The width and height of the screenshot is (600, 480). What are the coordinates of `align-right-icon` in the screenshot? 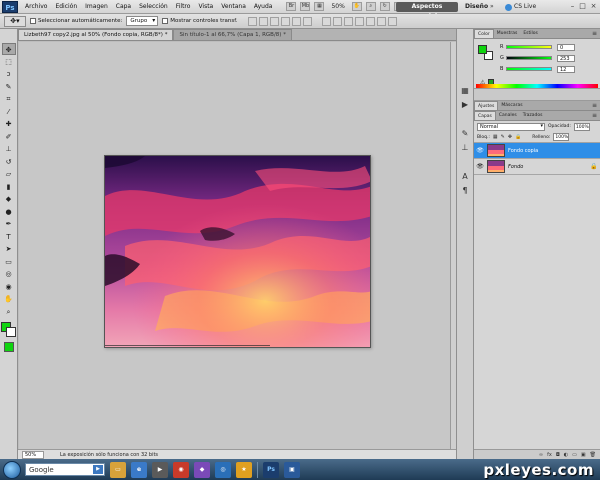 It's located at (307, 21).